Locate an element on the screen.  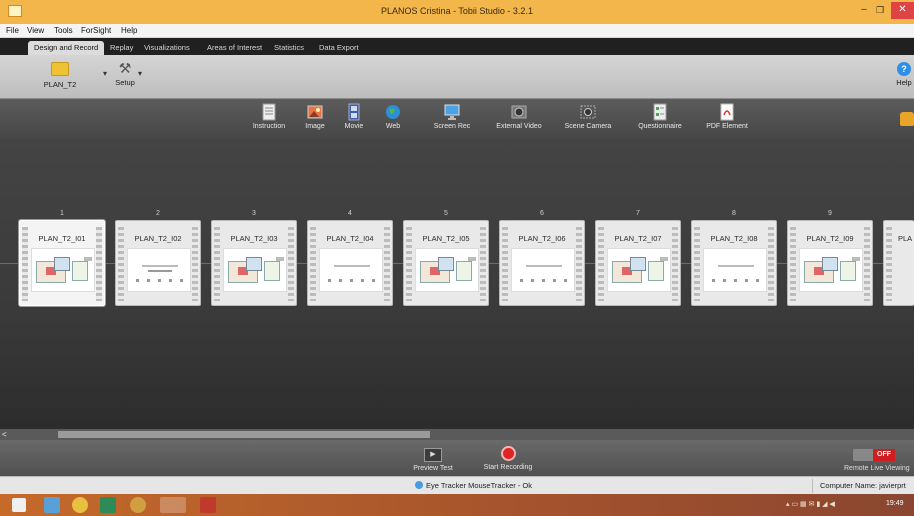
add-web-button: Web is located at coordinates (393, 116).